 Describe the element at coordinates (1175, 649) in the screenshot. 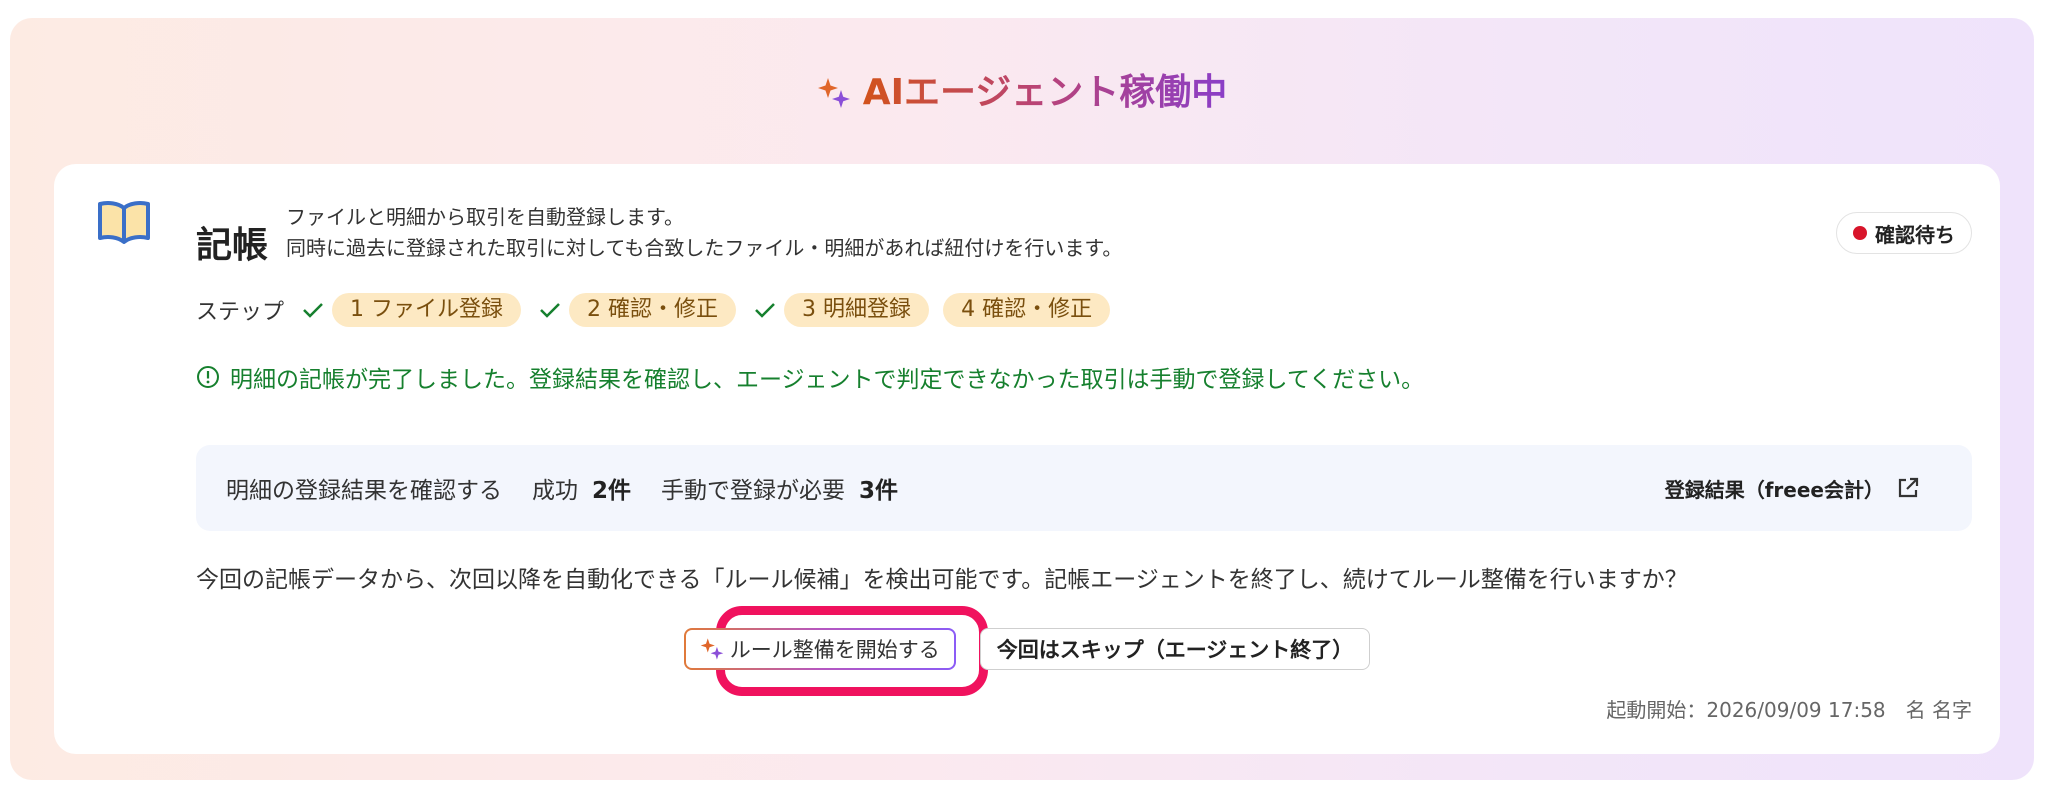

I see `skip-button: 今回はスキップ（エージェント終了）` at that location.